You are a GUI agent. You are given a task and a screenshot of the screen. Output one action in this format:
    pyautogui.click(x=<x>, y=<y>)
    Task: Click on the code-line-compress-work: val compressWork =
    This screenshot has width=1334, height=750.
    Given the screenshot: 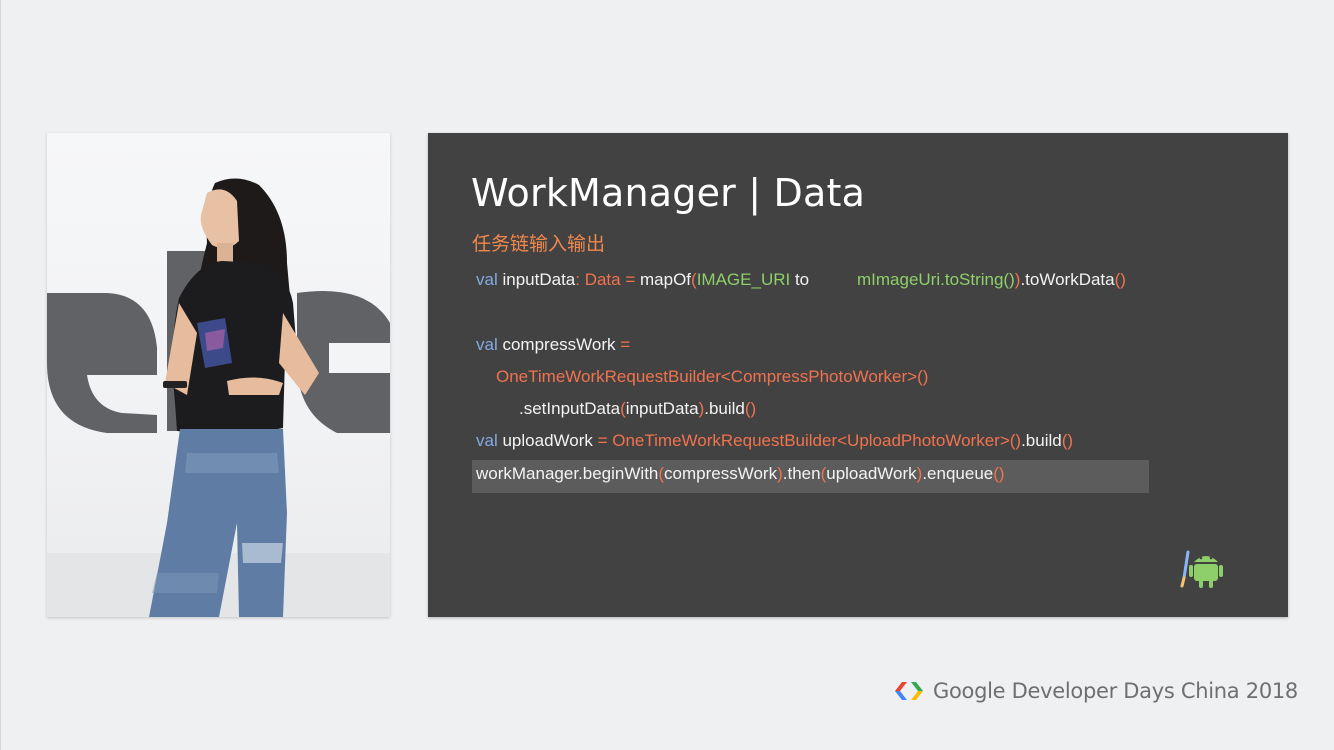 What is the action you would take?
    pyautogui.click(x=553, y=345)
    